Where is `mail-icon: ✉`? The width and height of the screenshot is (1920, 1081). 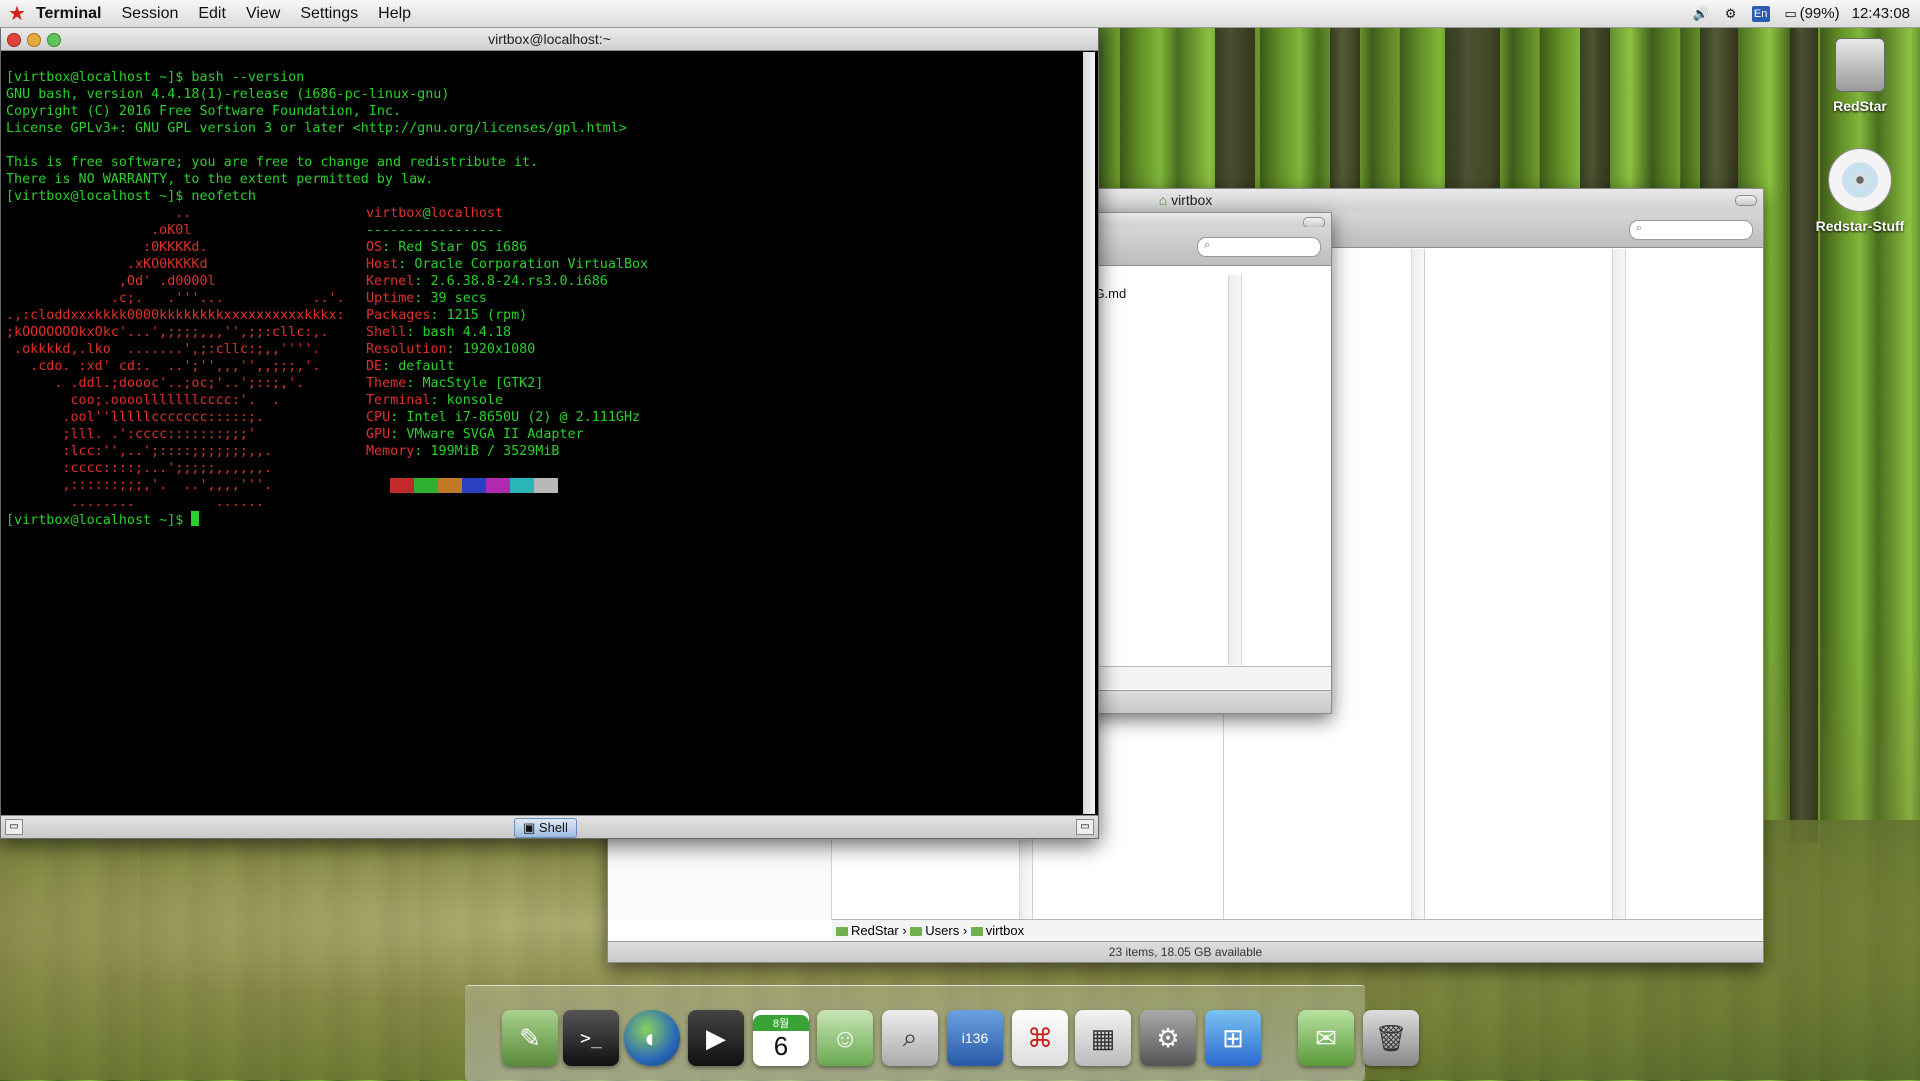 mail-icon: ✉ is located at coordinates (1326, 1038).